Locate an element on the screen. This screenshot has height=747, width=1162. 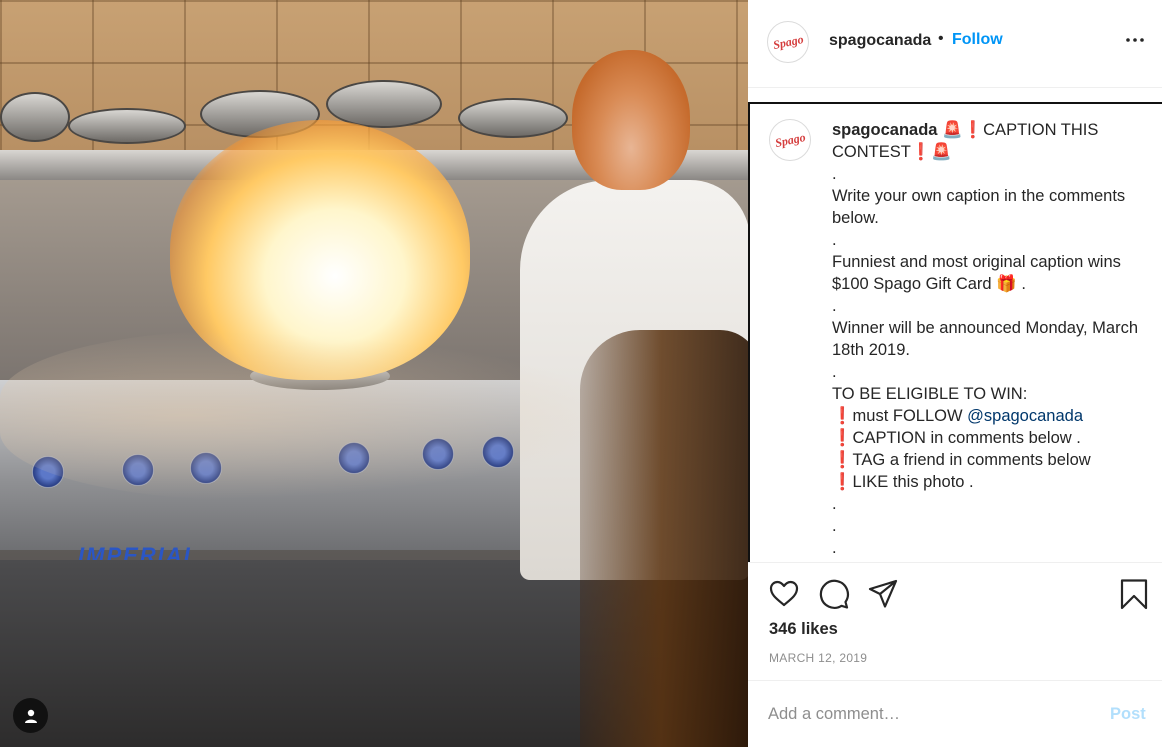
caption-avatar: Spago is located at coordinates (790, 140).